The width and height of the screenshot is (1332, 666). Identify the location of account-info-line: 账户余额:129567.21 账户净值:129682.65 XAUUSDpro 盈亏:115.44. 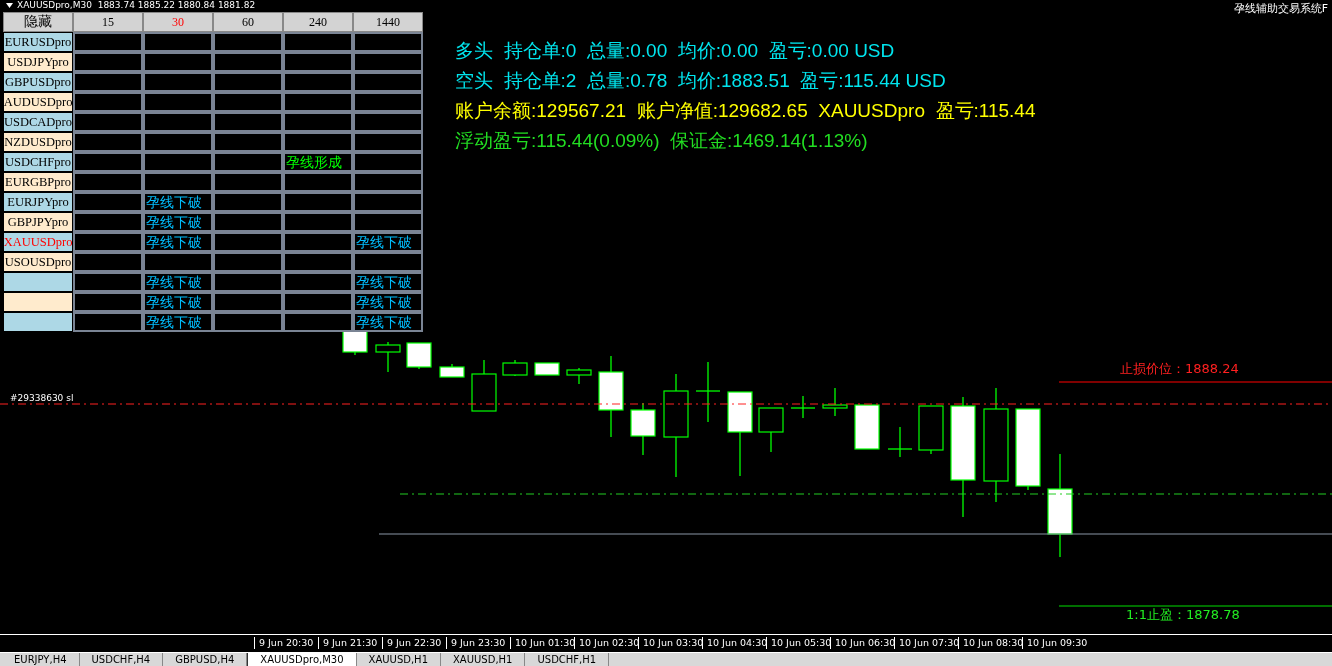
(745, 110).